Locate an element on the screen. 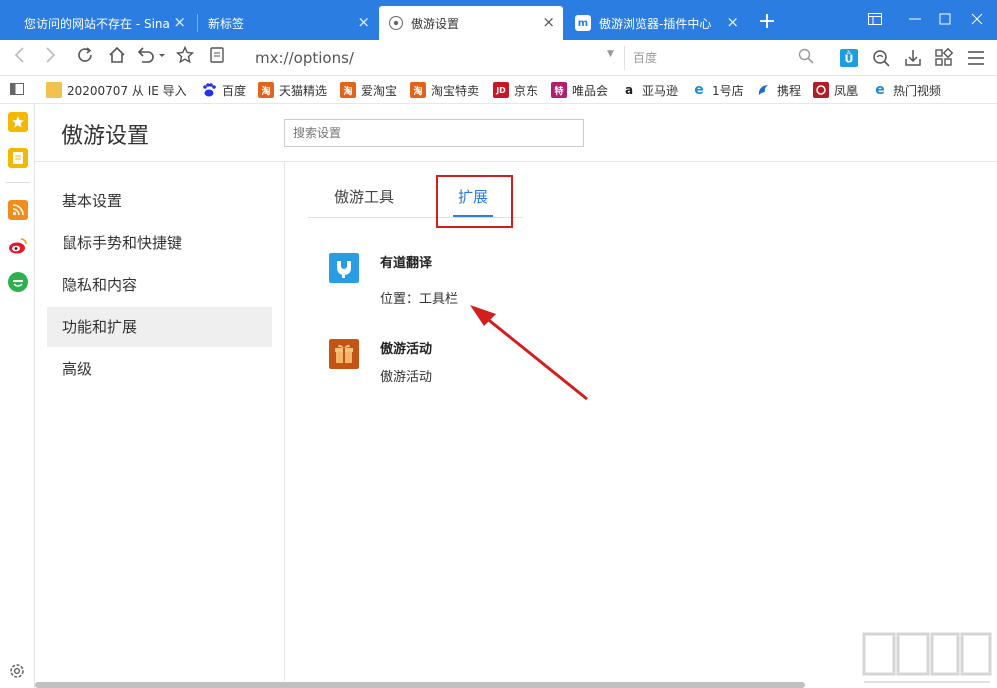 The image size is (997, 688). bookmark-label: 淘宝特卖 is located at coordinates (455, 90).